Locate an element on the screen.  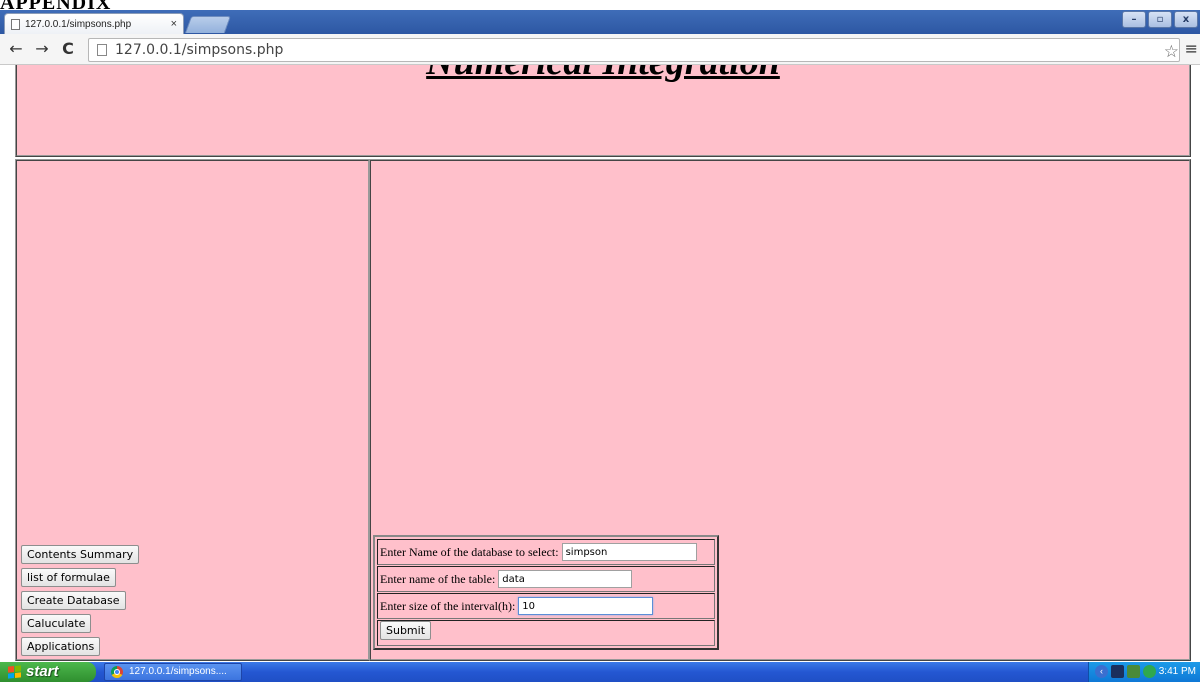
header-frame: Numerical Integration is located at coordinates (603, 111).